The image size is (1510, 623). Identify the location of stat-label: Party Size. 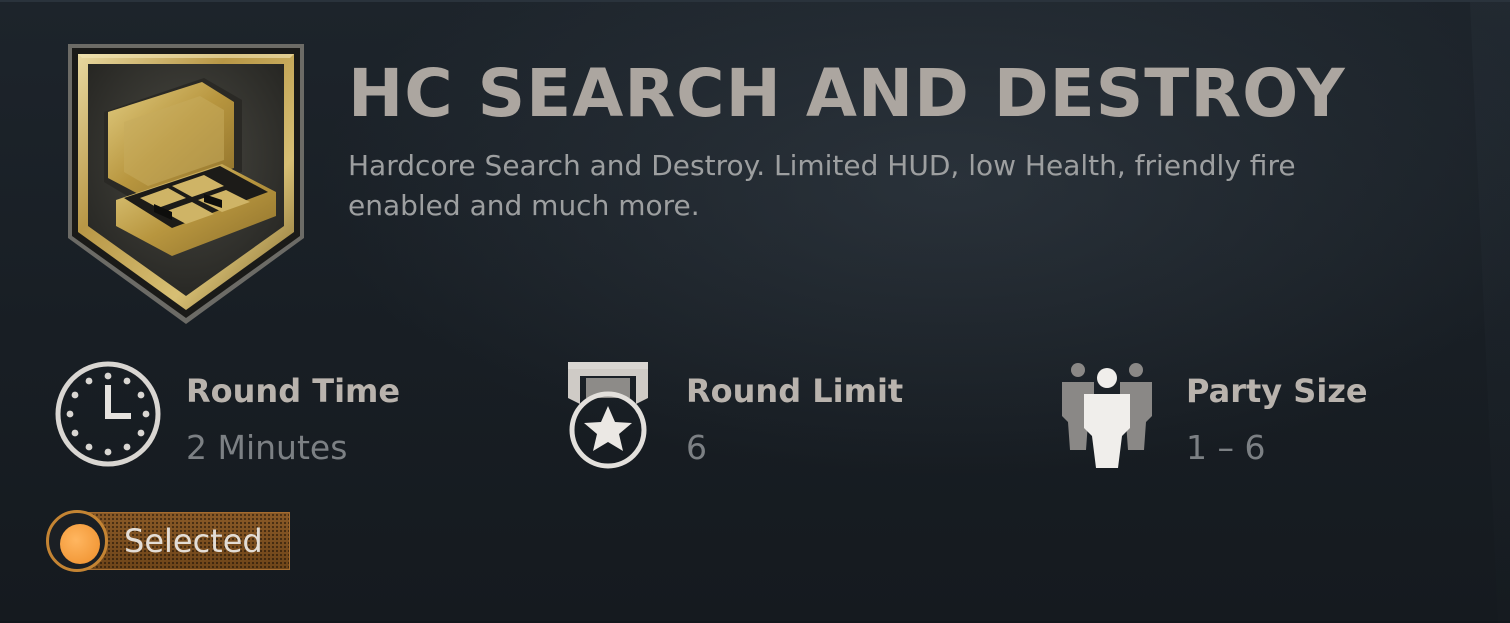
(1277, 391).